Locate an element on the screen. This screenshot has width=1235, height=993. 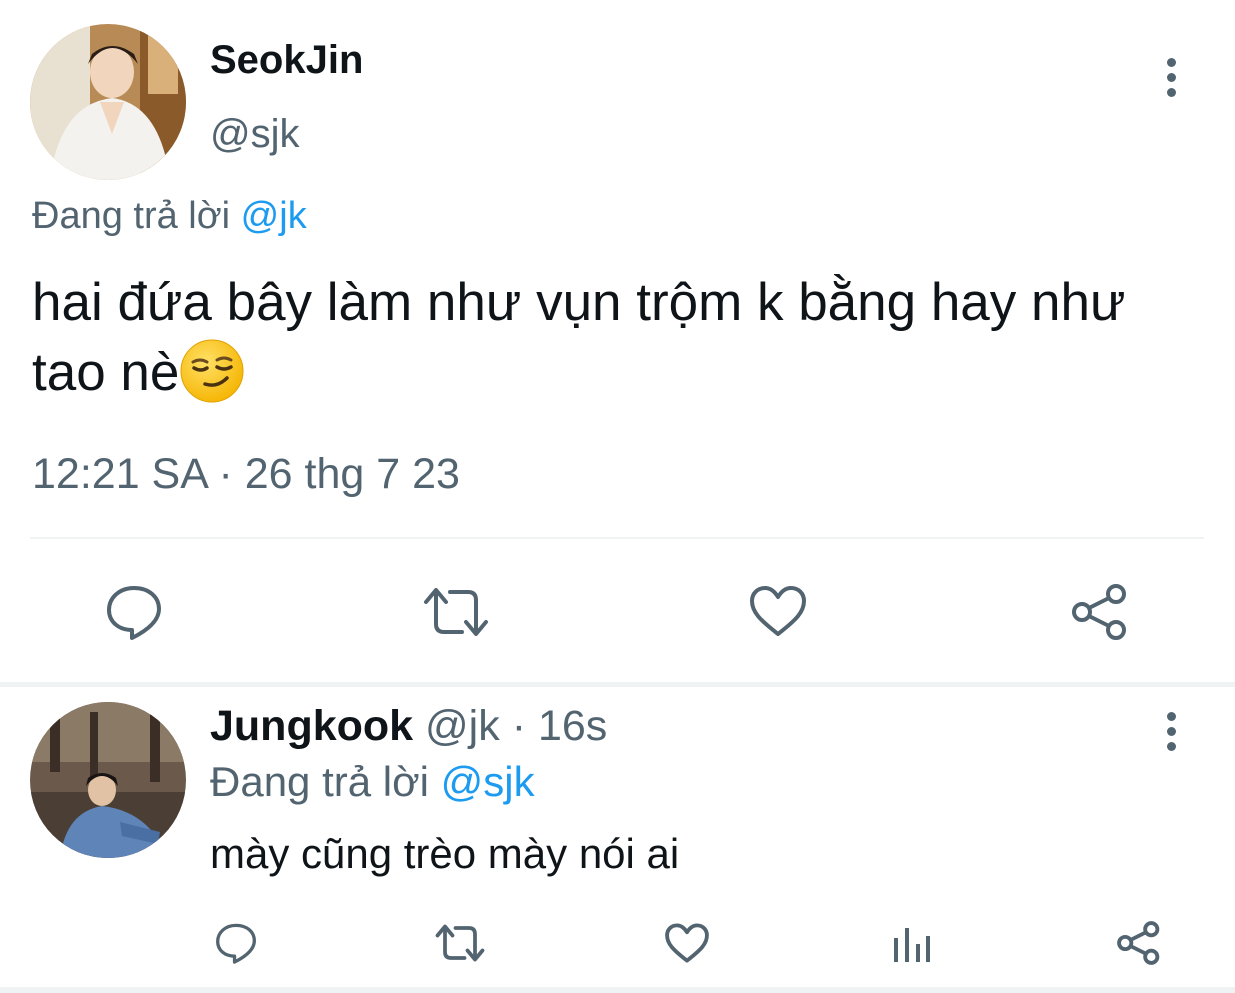
replying-to-label: Đang trả lời is located at coordinates (136, 216).